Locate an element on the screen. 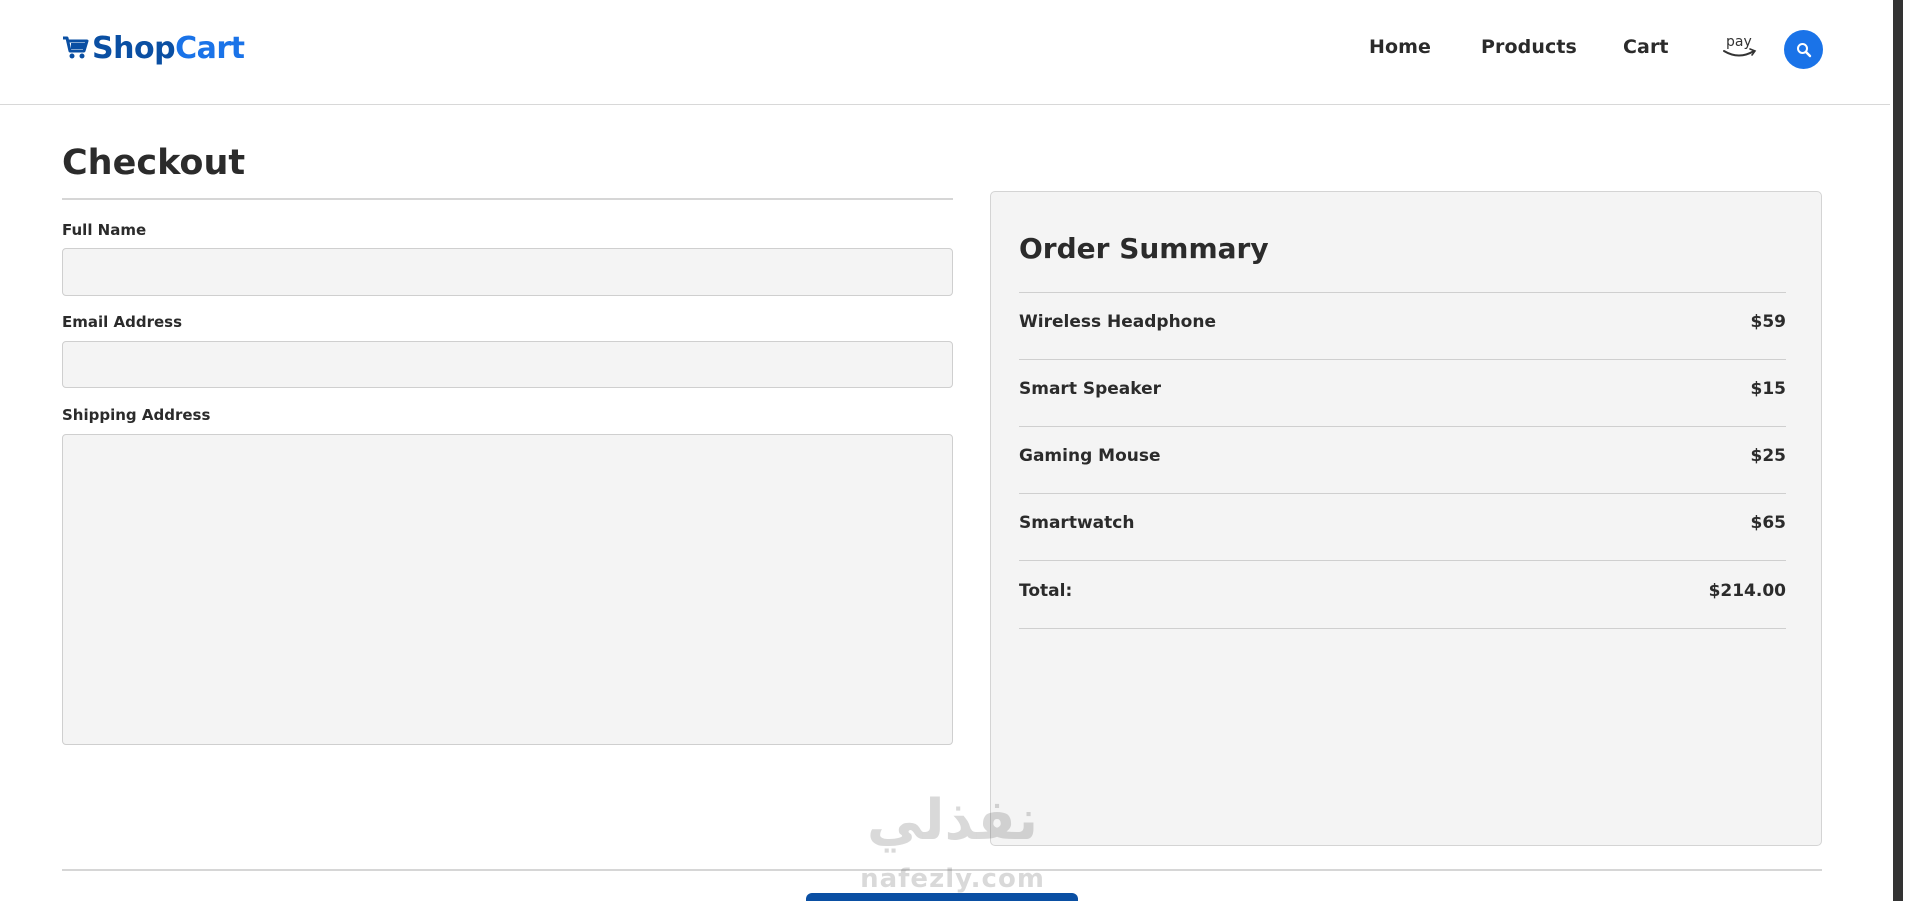  summary-item-price: $59 is located at coordinates (1768, 322).